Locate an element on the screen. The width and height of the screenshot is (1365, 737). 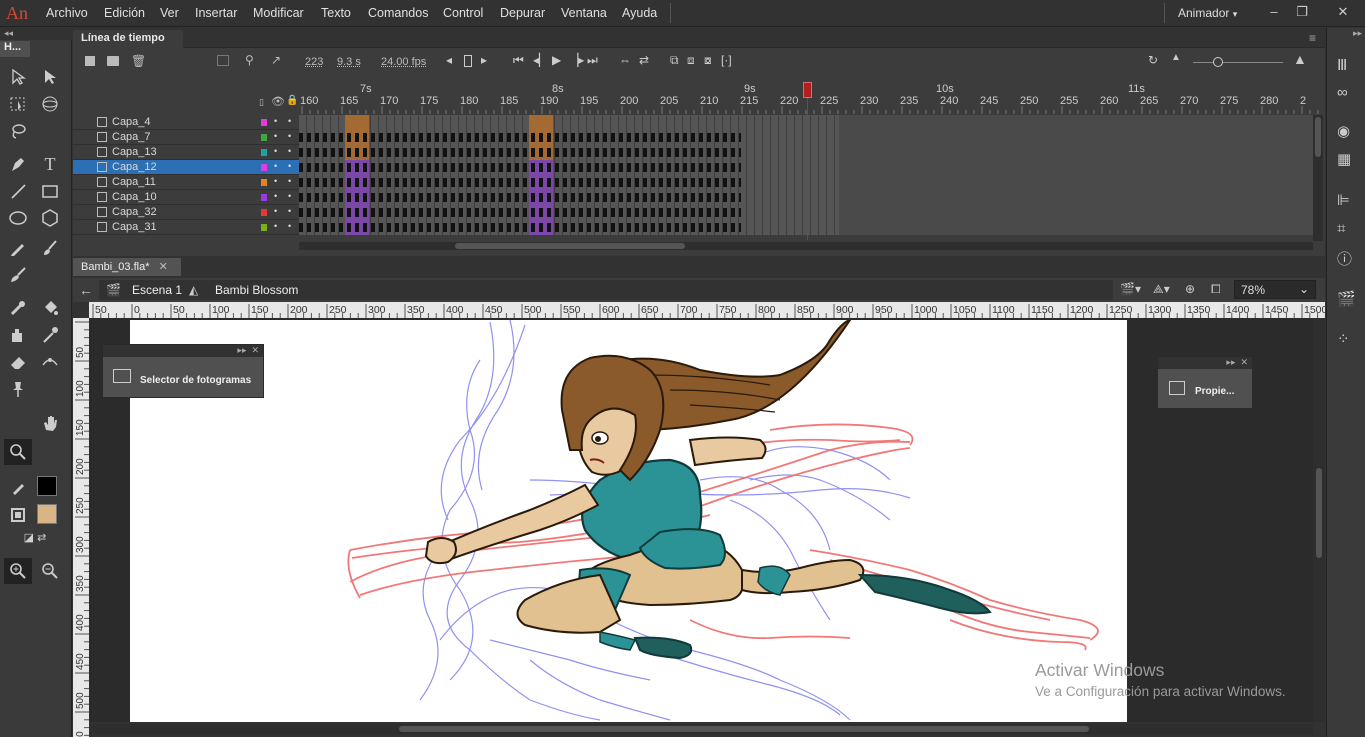
edit-symbol-icon: ⟁▾ is located at coordinates (1161, 289).